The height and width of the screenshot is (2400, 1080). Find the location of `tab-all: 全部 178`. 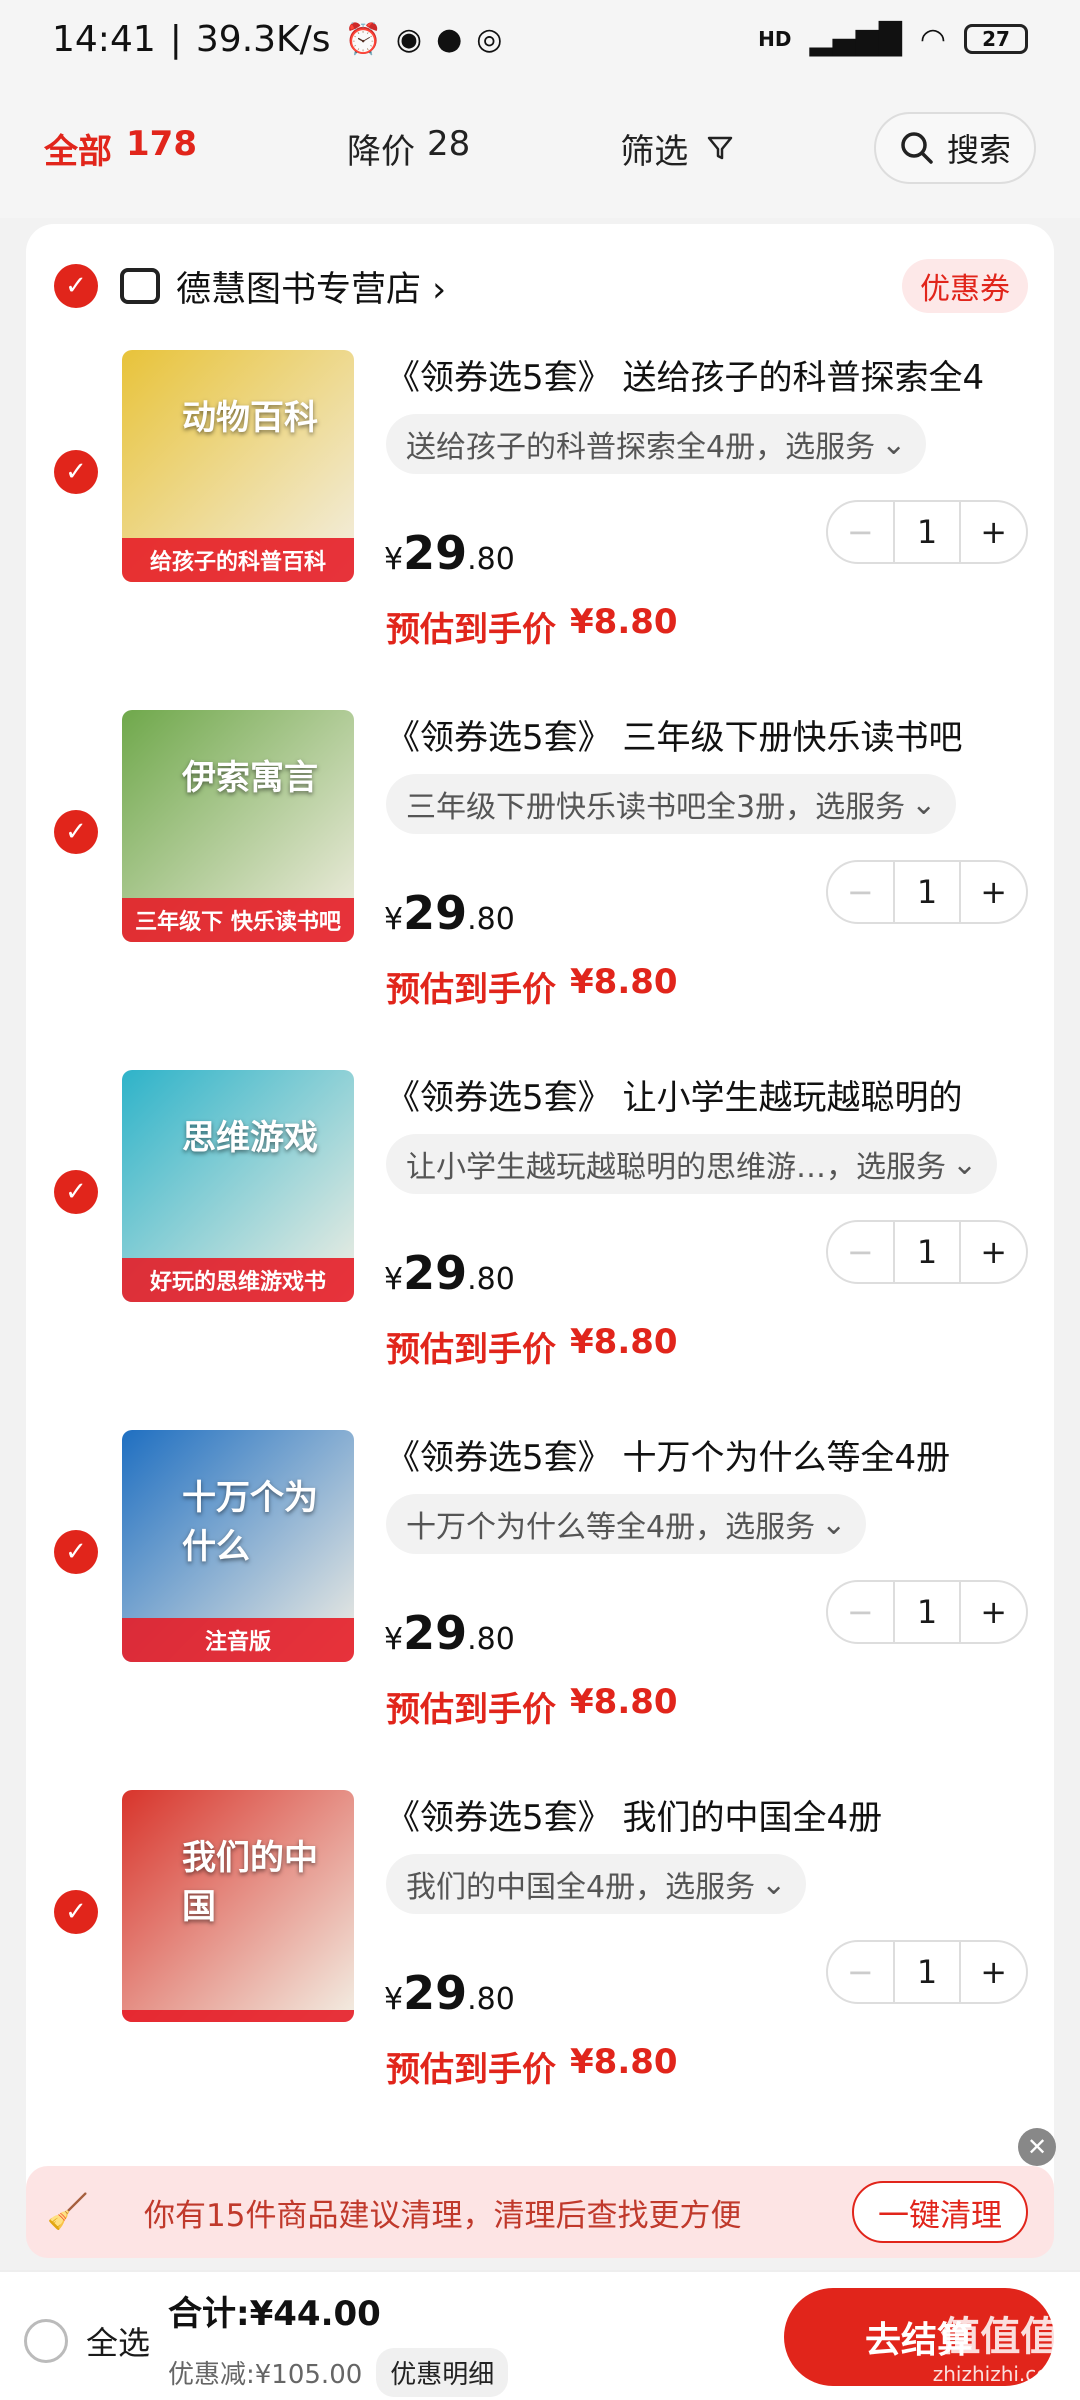

tab-all: 全部 178 is located at coordinates (120, 148).